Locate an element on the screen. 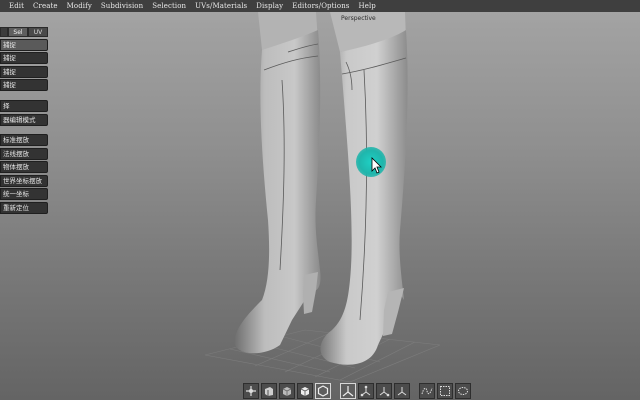 The image size is (640, 400). axis-x-icon is located at coordinates (366, 391).